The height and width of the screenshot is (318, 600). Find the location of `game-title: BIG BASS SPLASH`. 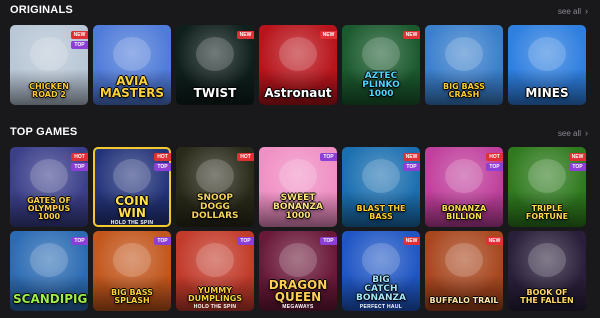

game-title: BIG BASS SPLASH is located at coordinates (132, 296).